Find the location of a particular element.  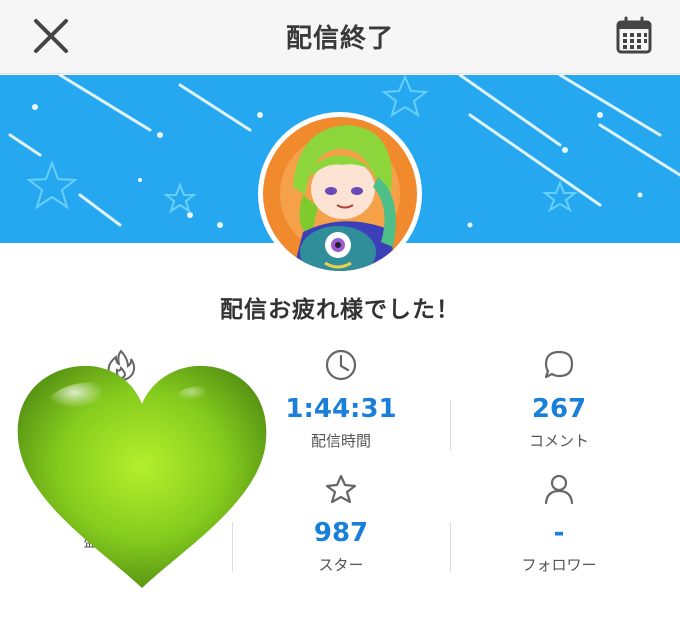

comment-icon is located at coordinates (559, 364).